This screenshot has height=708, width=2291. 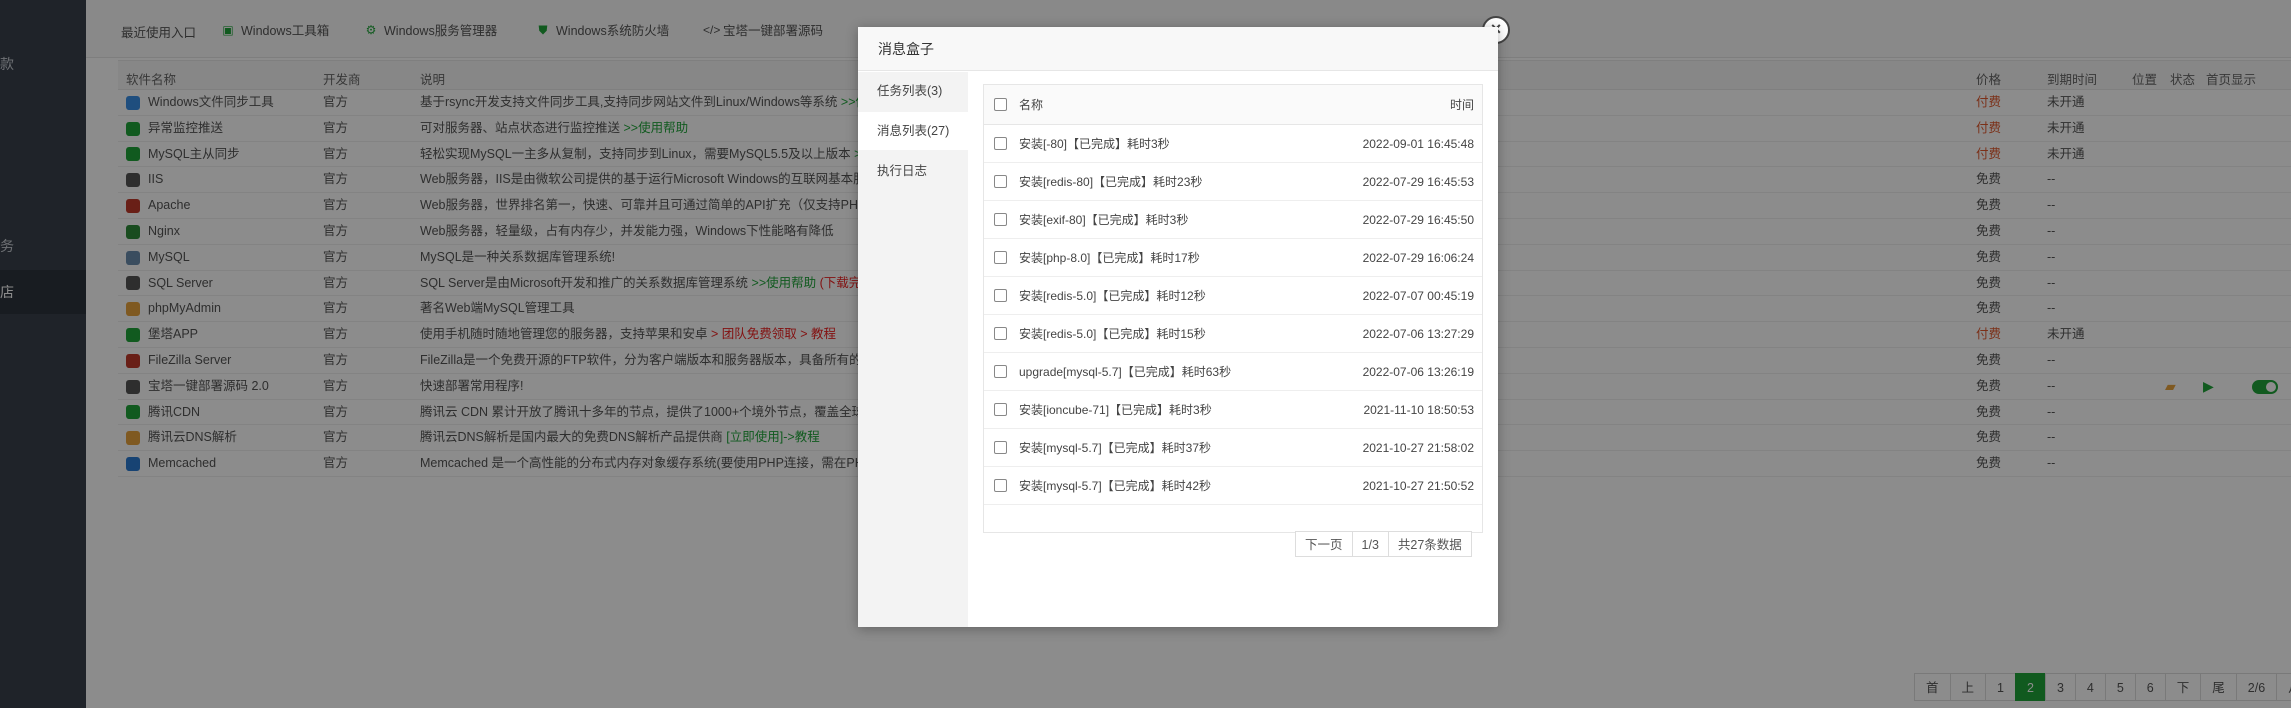 What do you see at coordinates (1418, 448) in the screenshot?
I see `message-time: 2021-10-27 21:58:02` at bounding box center [1418, 448].